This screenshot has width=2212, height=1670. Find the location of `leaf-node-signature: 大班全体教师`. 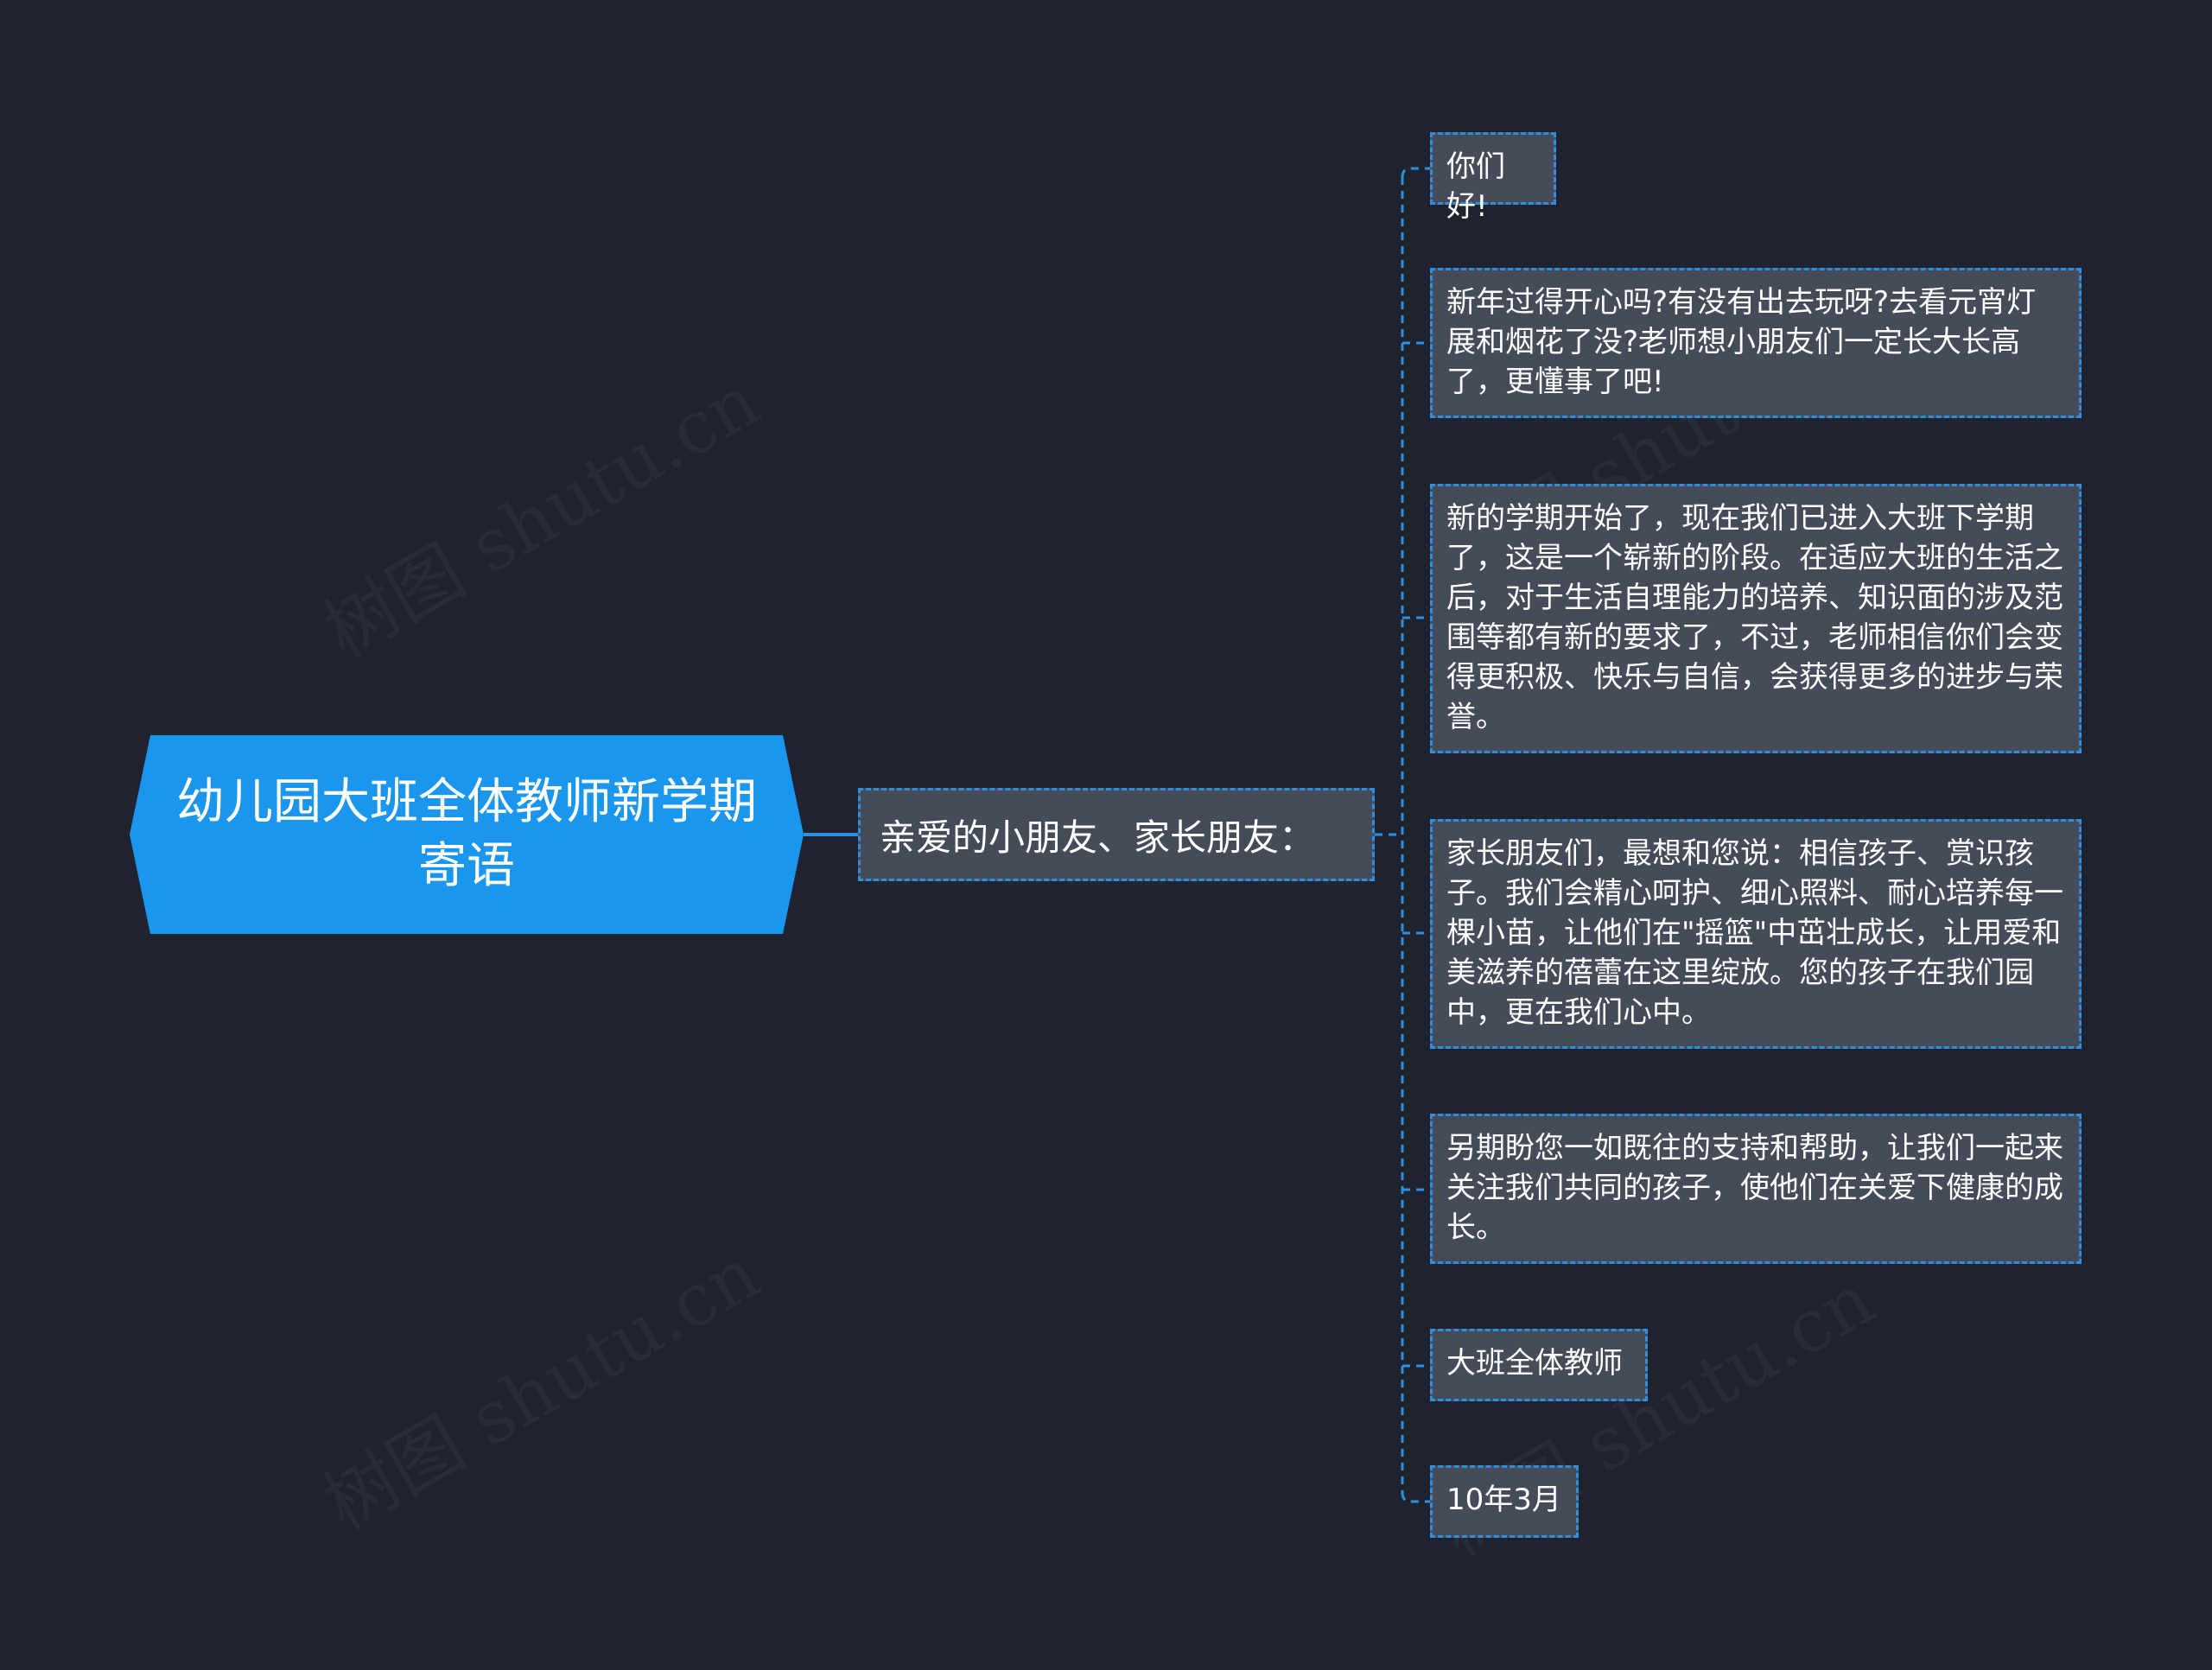

leaf-node-signature: 大班全体教师 is located at coordinates (1539, 1365).